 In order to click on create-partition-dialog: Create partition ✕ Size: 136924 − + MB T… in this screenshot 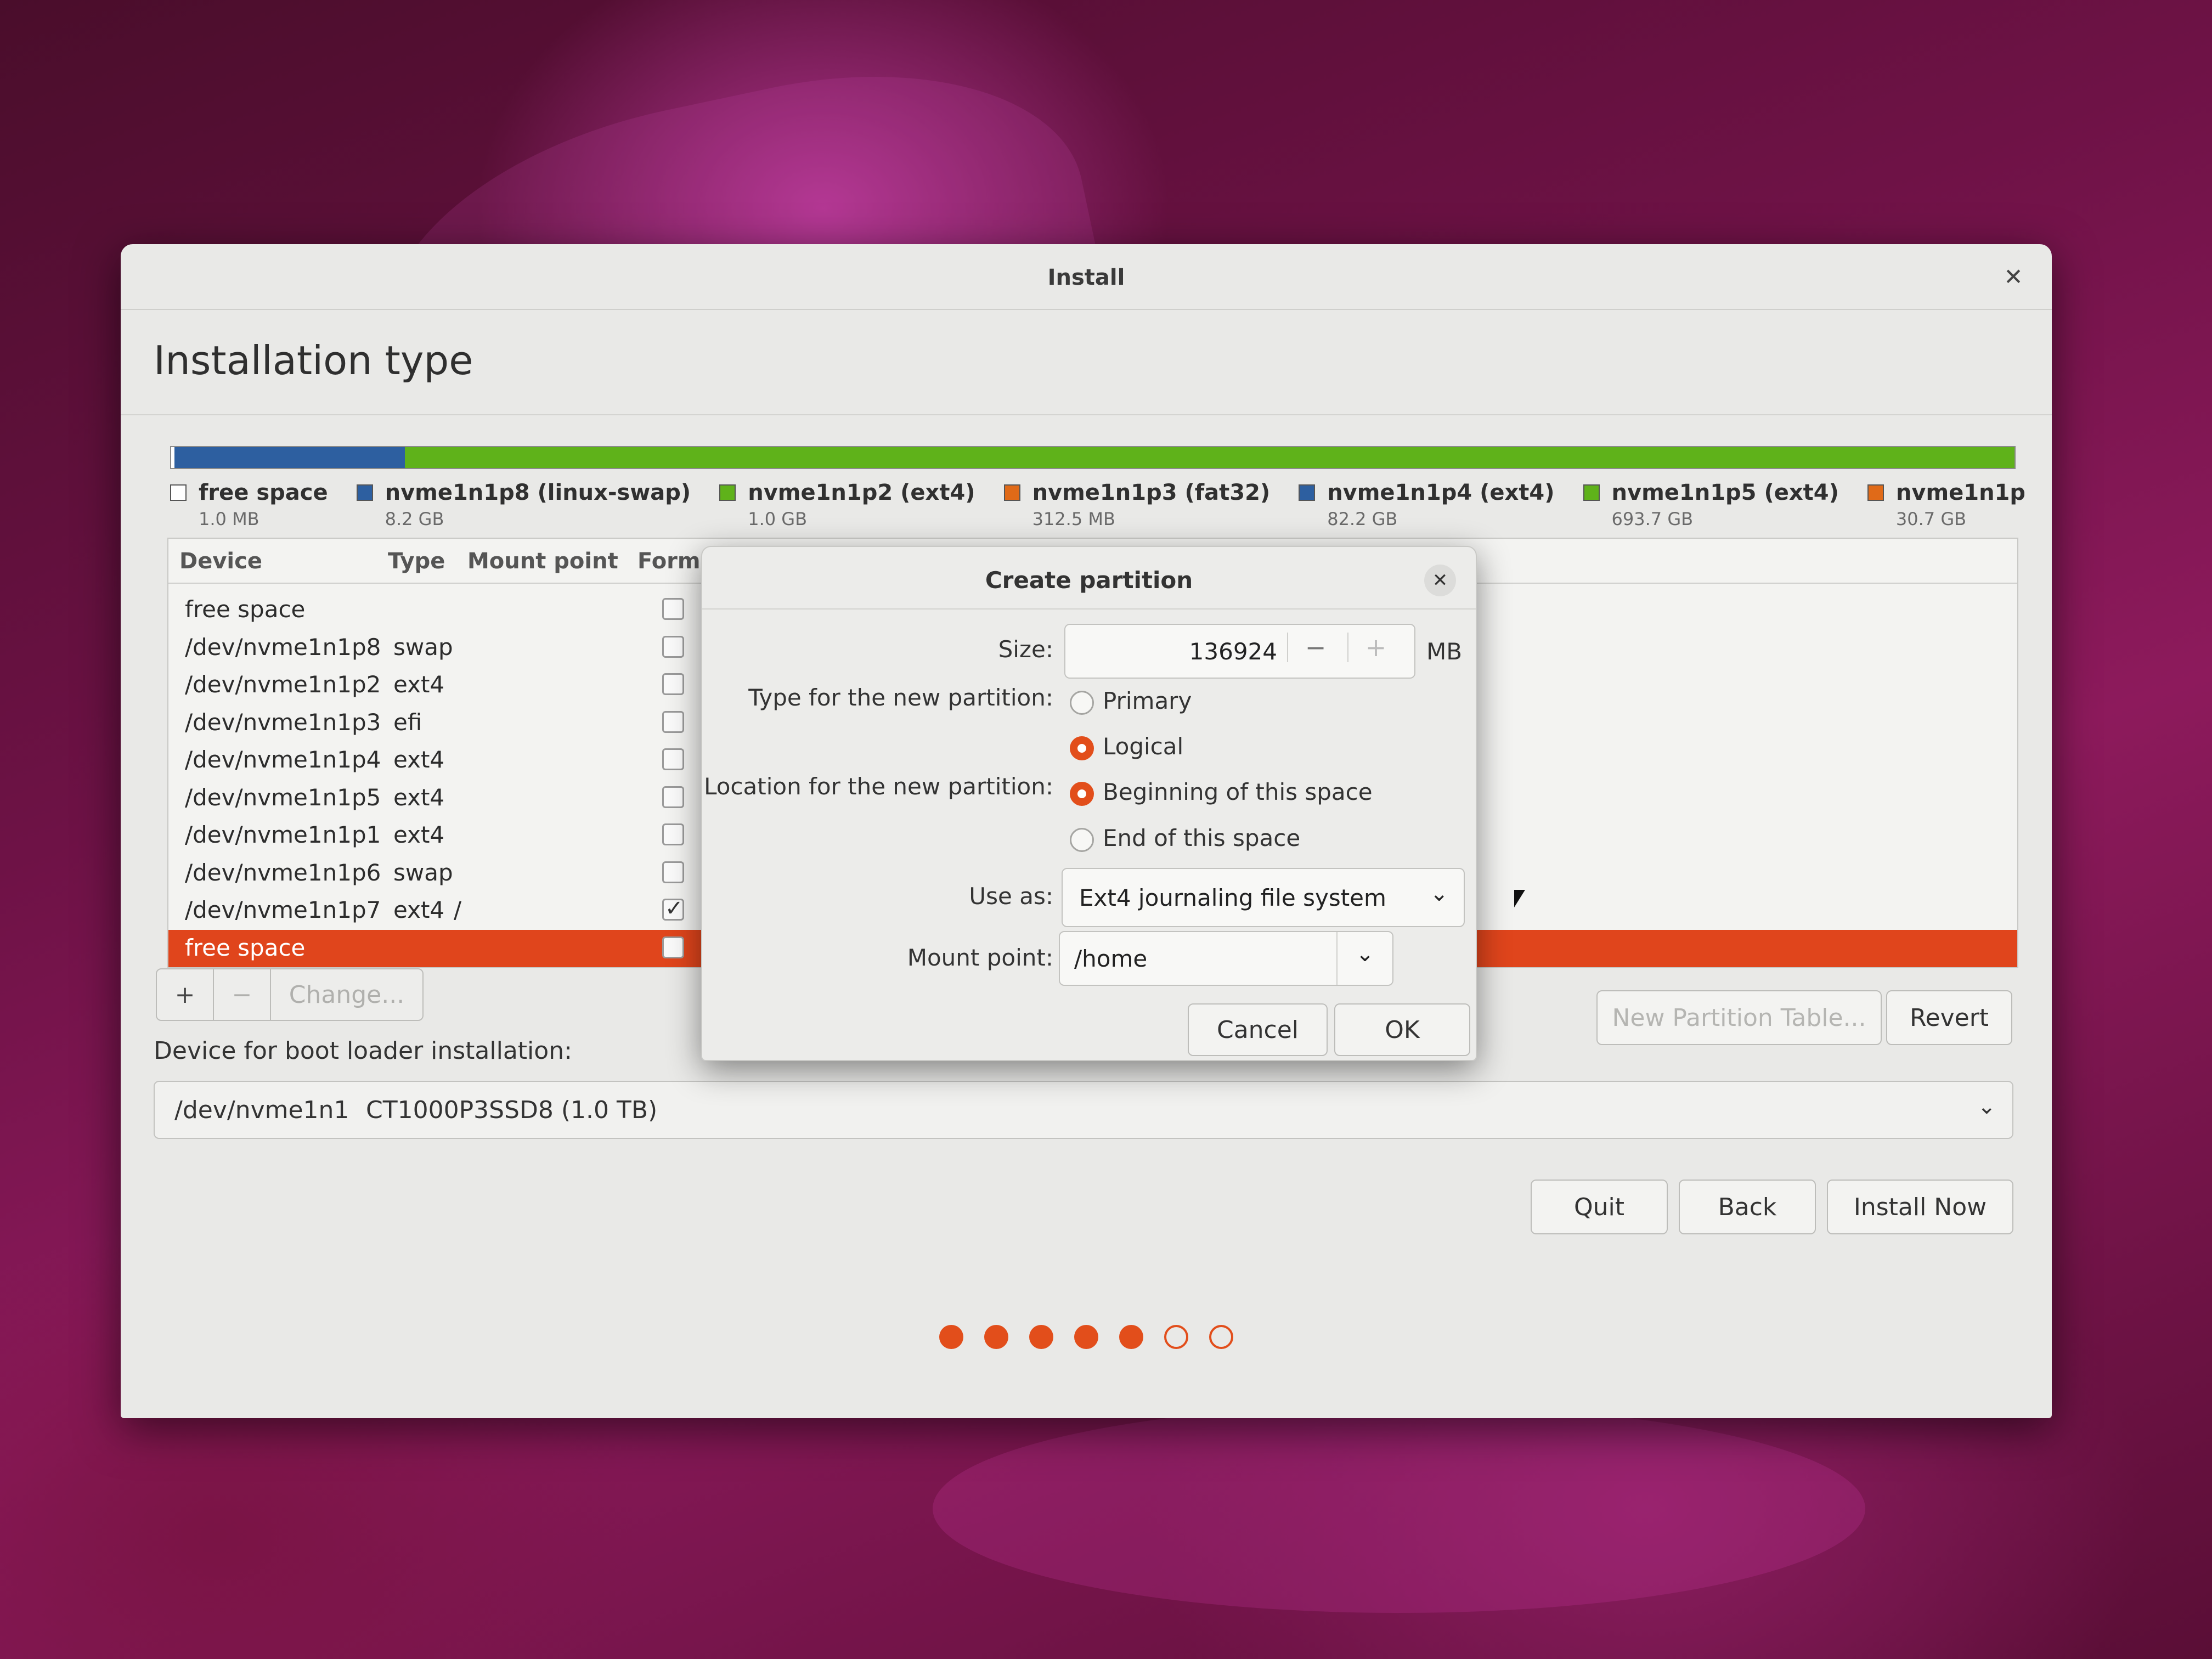, I will do `click(1089, 804)`.